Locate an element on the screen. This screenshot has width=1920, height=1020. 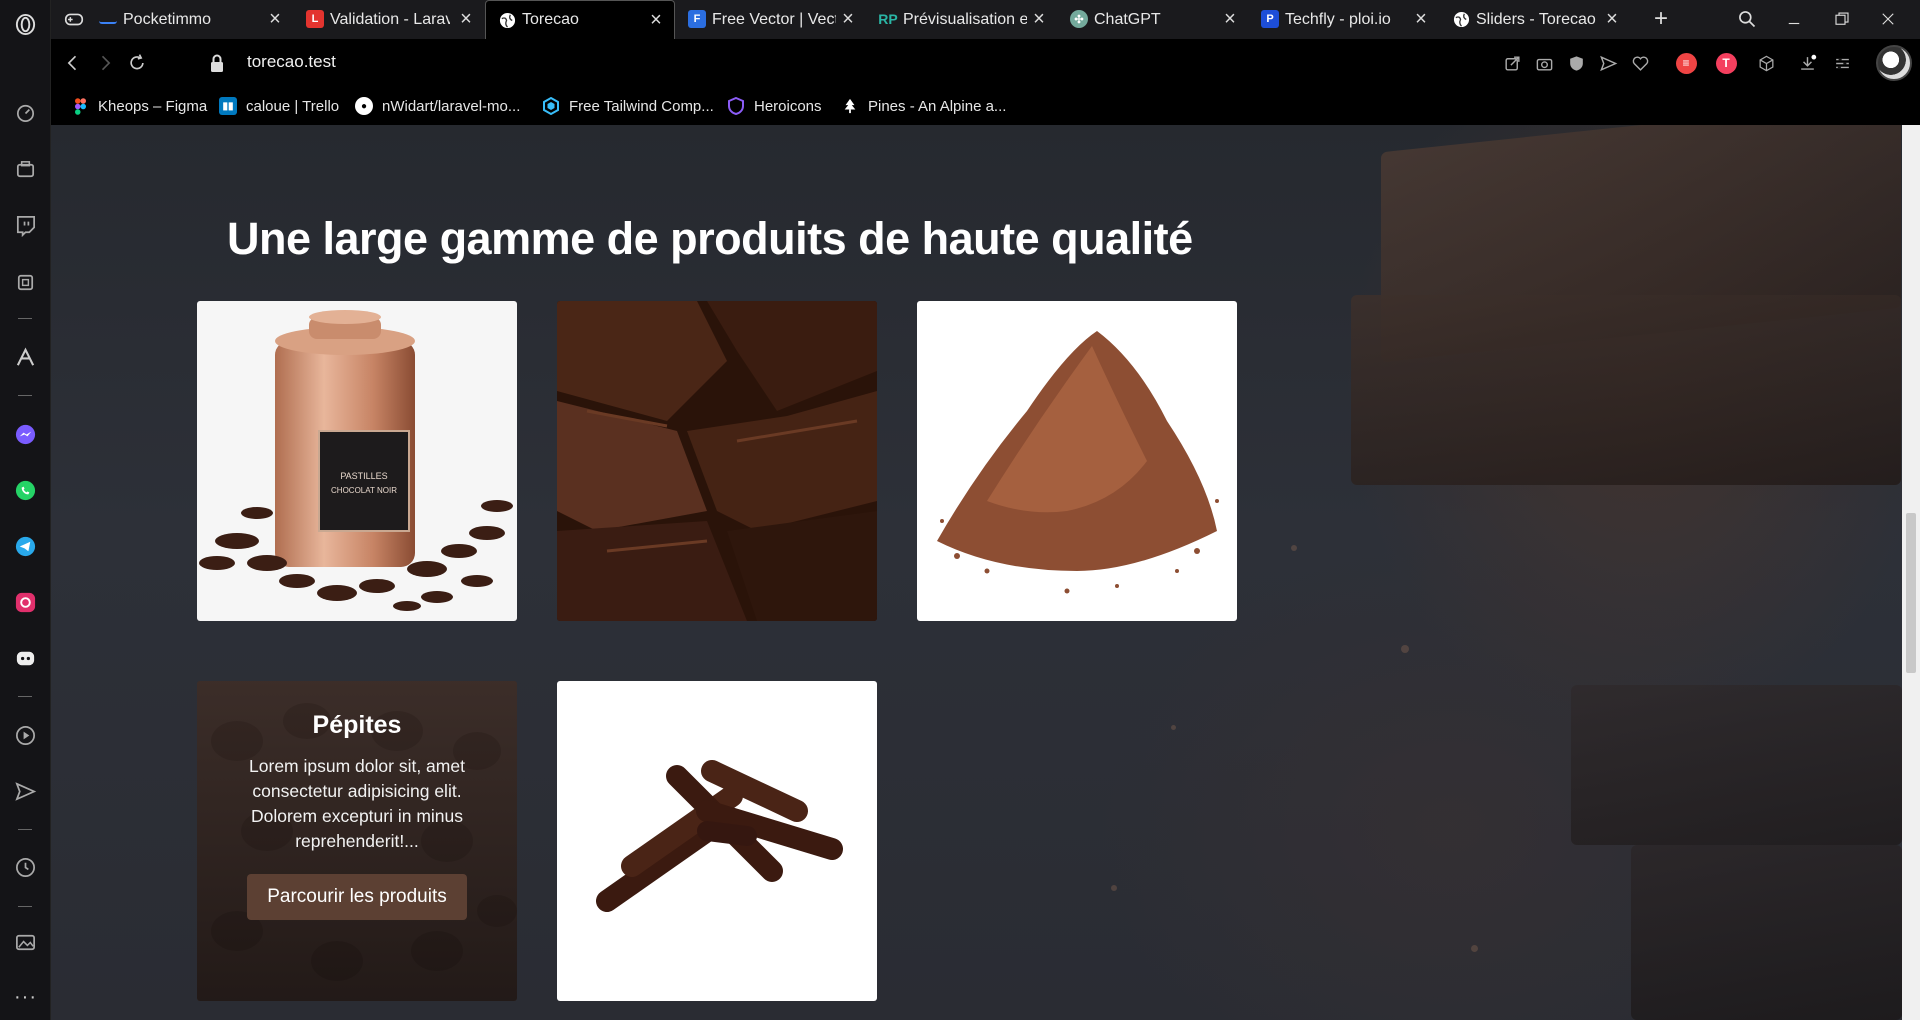
minimize-icon is located at coordinates (1794, 19).